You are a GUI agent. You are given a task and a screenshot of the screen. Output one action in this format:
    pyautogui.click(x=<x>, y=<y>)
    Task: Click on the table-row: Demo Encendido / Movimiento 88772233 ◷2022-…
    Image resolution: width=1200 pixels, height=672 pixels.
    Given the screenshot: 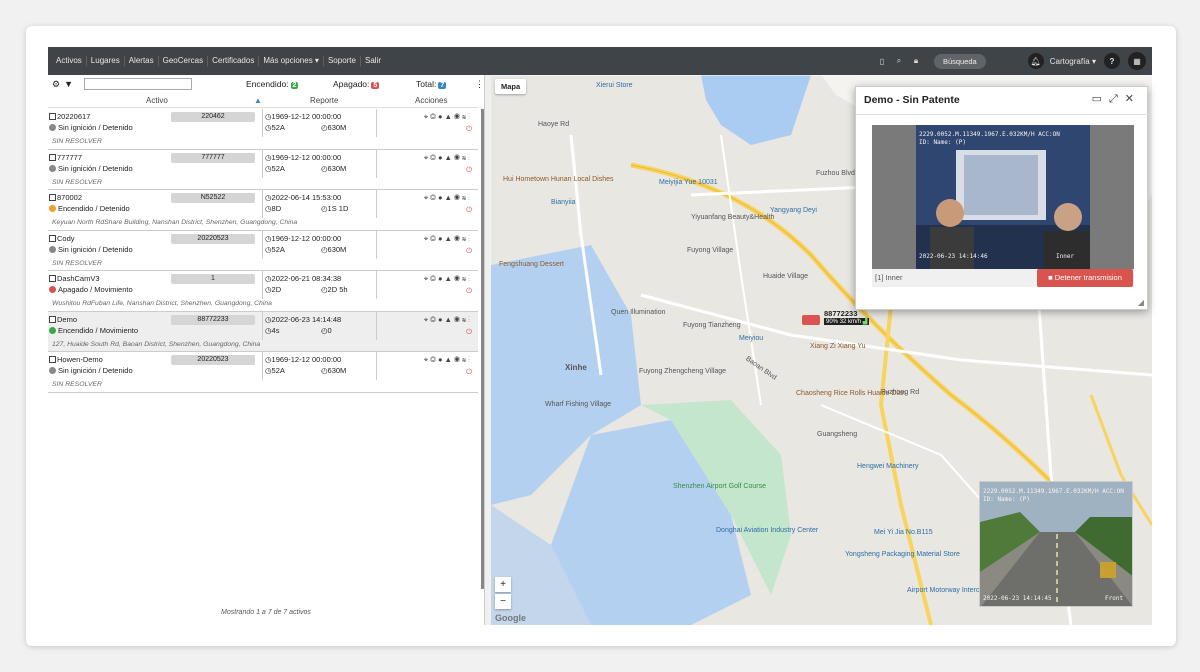 What is the action you would take?
    pyautogui.click(x=263, y=331)
    